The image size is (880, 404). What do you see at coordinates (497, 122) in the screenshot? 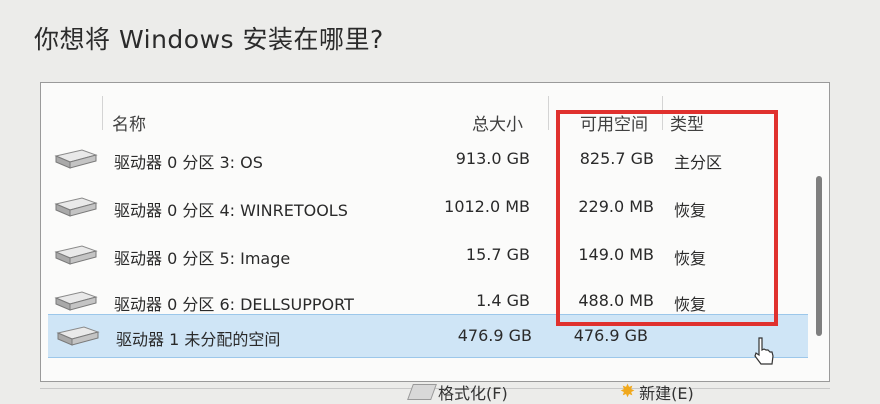
I see `column-header-total: 总大小` at bounding box center [497, 122].